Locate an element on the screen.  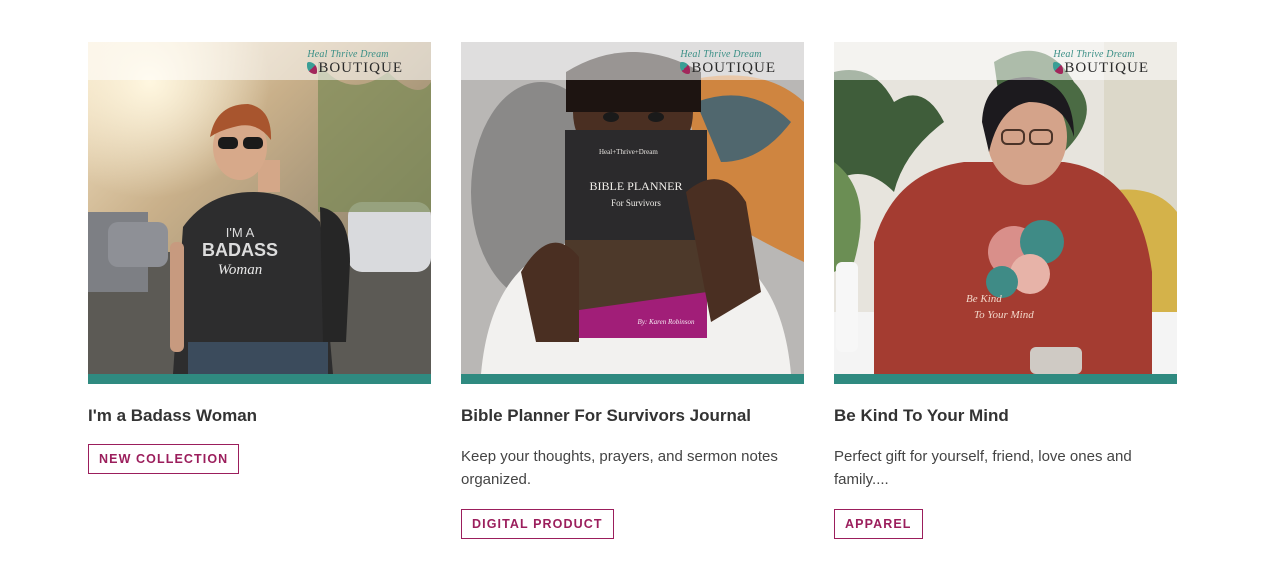
product-title: Bible Planner For Survivors Journal is located at coordinates (632, 416).